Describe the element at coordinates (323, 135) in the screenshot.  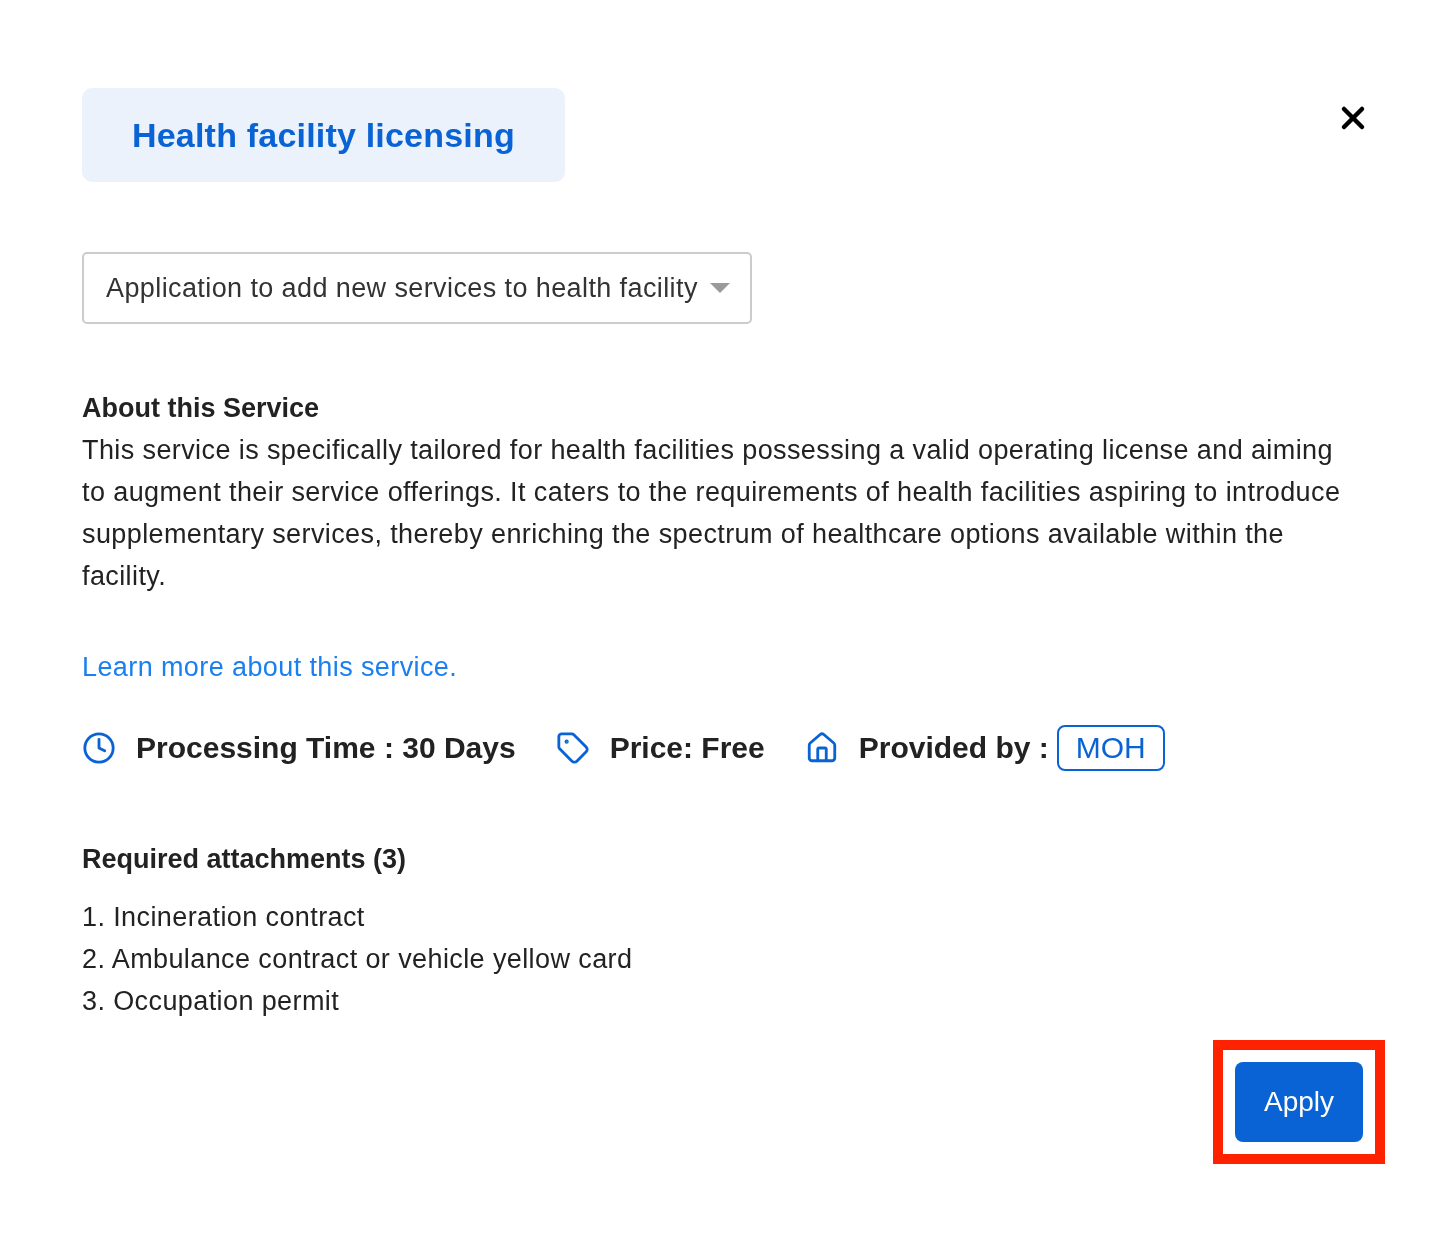
I see `dialog-title: Health facility licensing` at that location.